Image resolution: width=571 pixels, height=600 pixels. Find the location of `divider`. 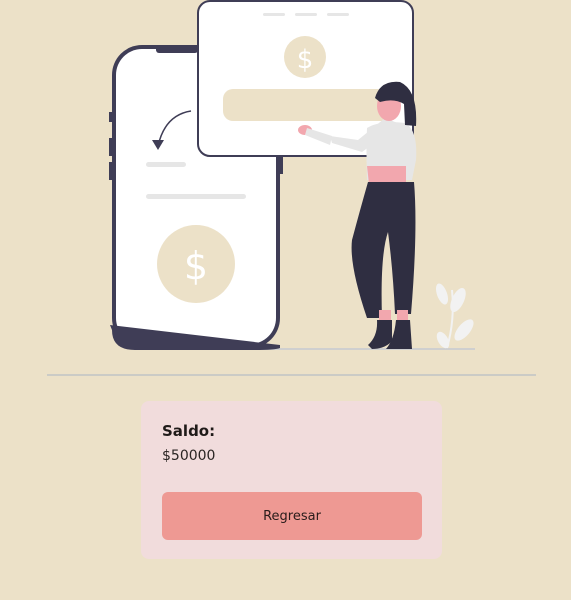

divider is located at coordinates (291, 375).